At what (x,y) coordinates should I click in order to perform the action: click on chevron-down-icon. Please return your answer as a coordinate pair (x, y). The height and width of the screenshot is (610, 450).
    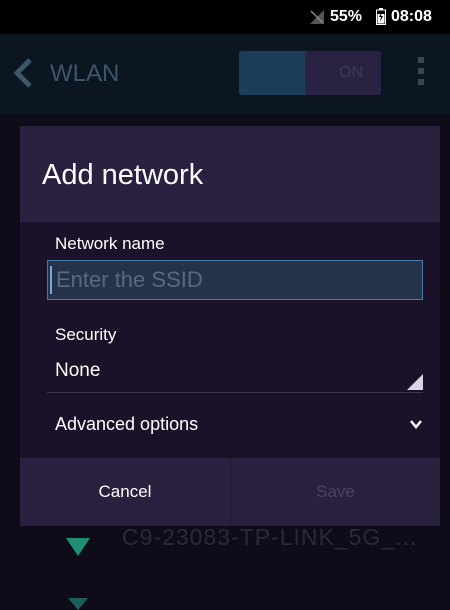
    Looking at the image, I should click on (416, 424).